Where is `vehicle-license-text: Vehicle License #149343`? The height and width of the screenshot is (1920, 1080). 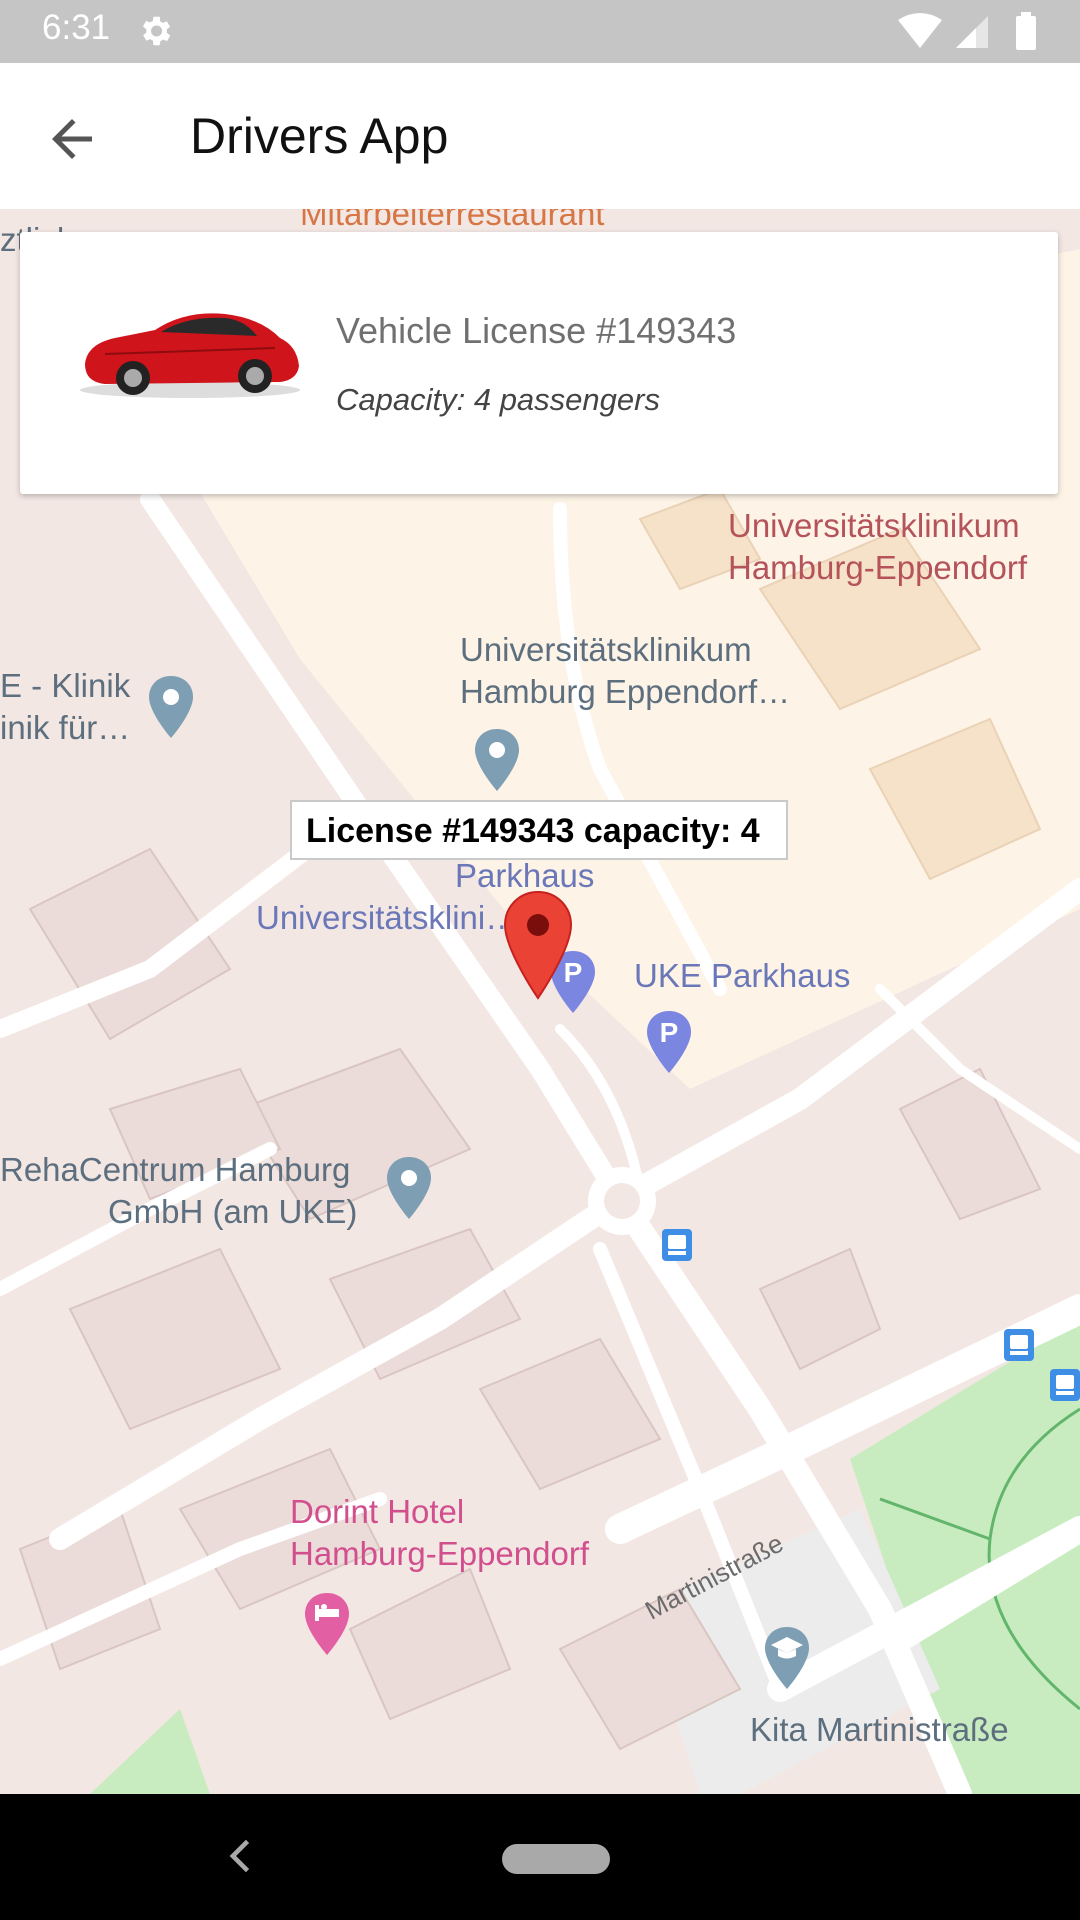 vehicle-license-text: Vehicle License #149343 is located at coordinates (536, 330).